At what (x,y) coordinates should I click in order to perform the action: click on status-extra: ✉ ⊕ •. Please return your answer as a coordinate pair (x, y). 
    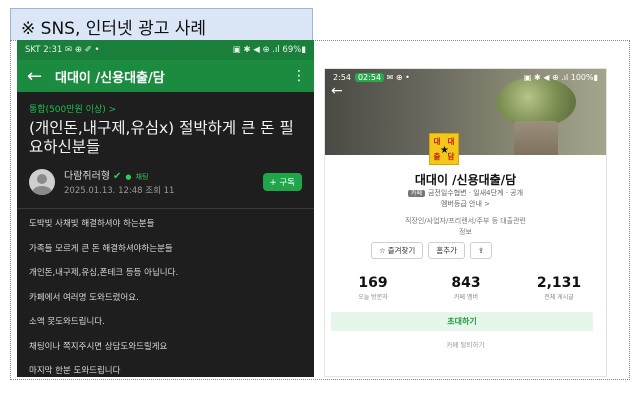
    Looking at the image, I should click on (398, 77).